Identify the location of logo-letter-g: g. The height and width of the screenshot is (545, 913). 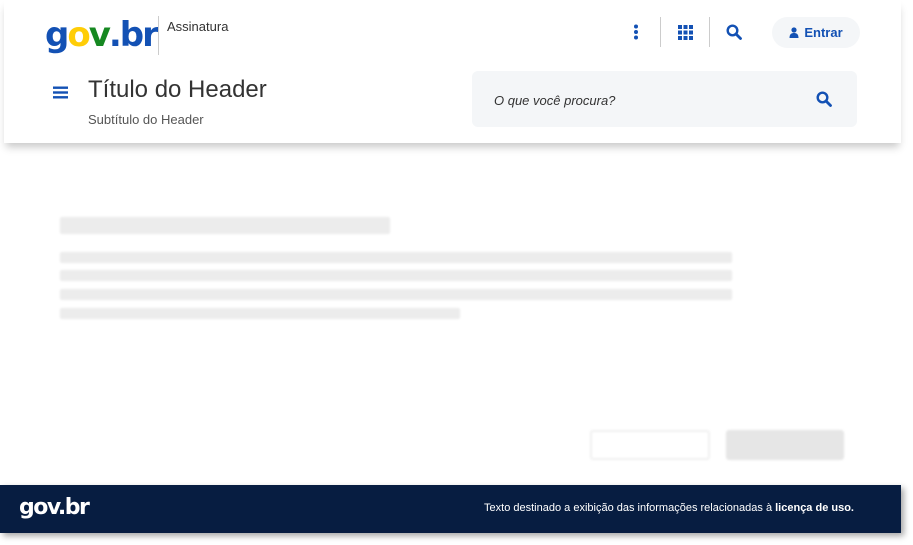
(57, 35).